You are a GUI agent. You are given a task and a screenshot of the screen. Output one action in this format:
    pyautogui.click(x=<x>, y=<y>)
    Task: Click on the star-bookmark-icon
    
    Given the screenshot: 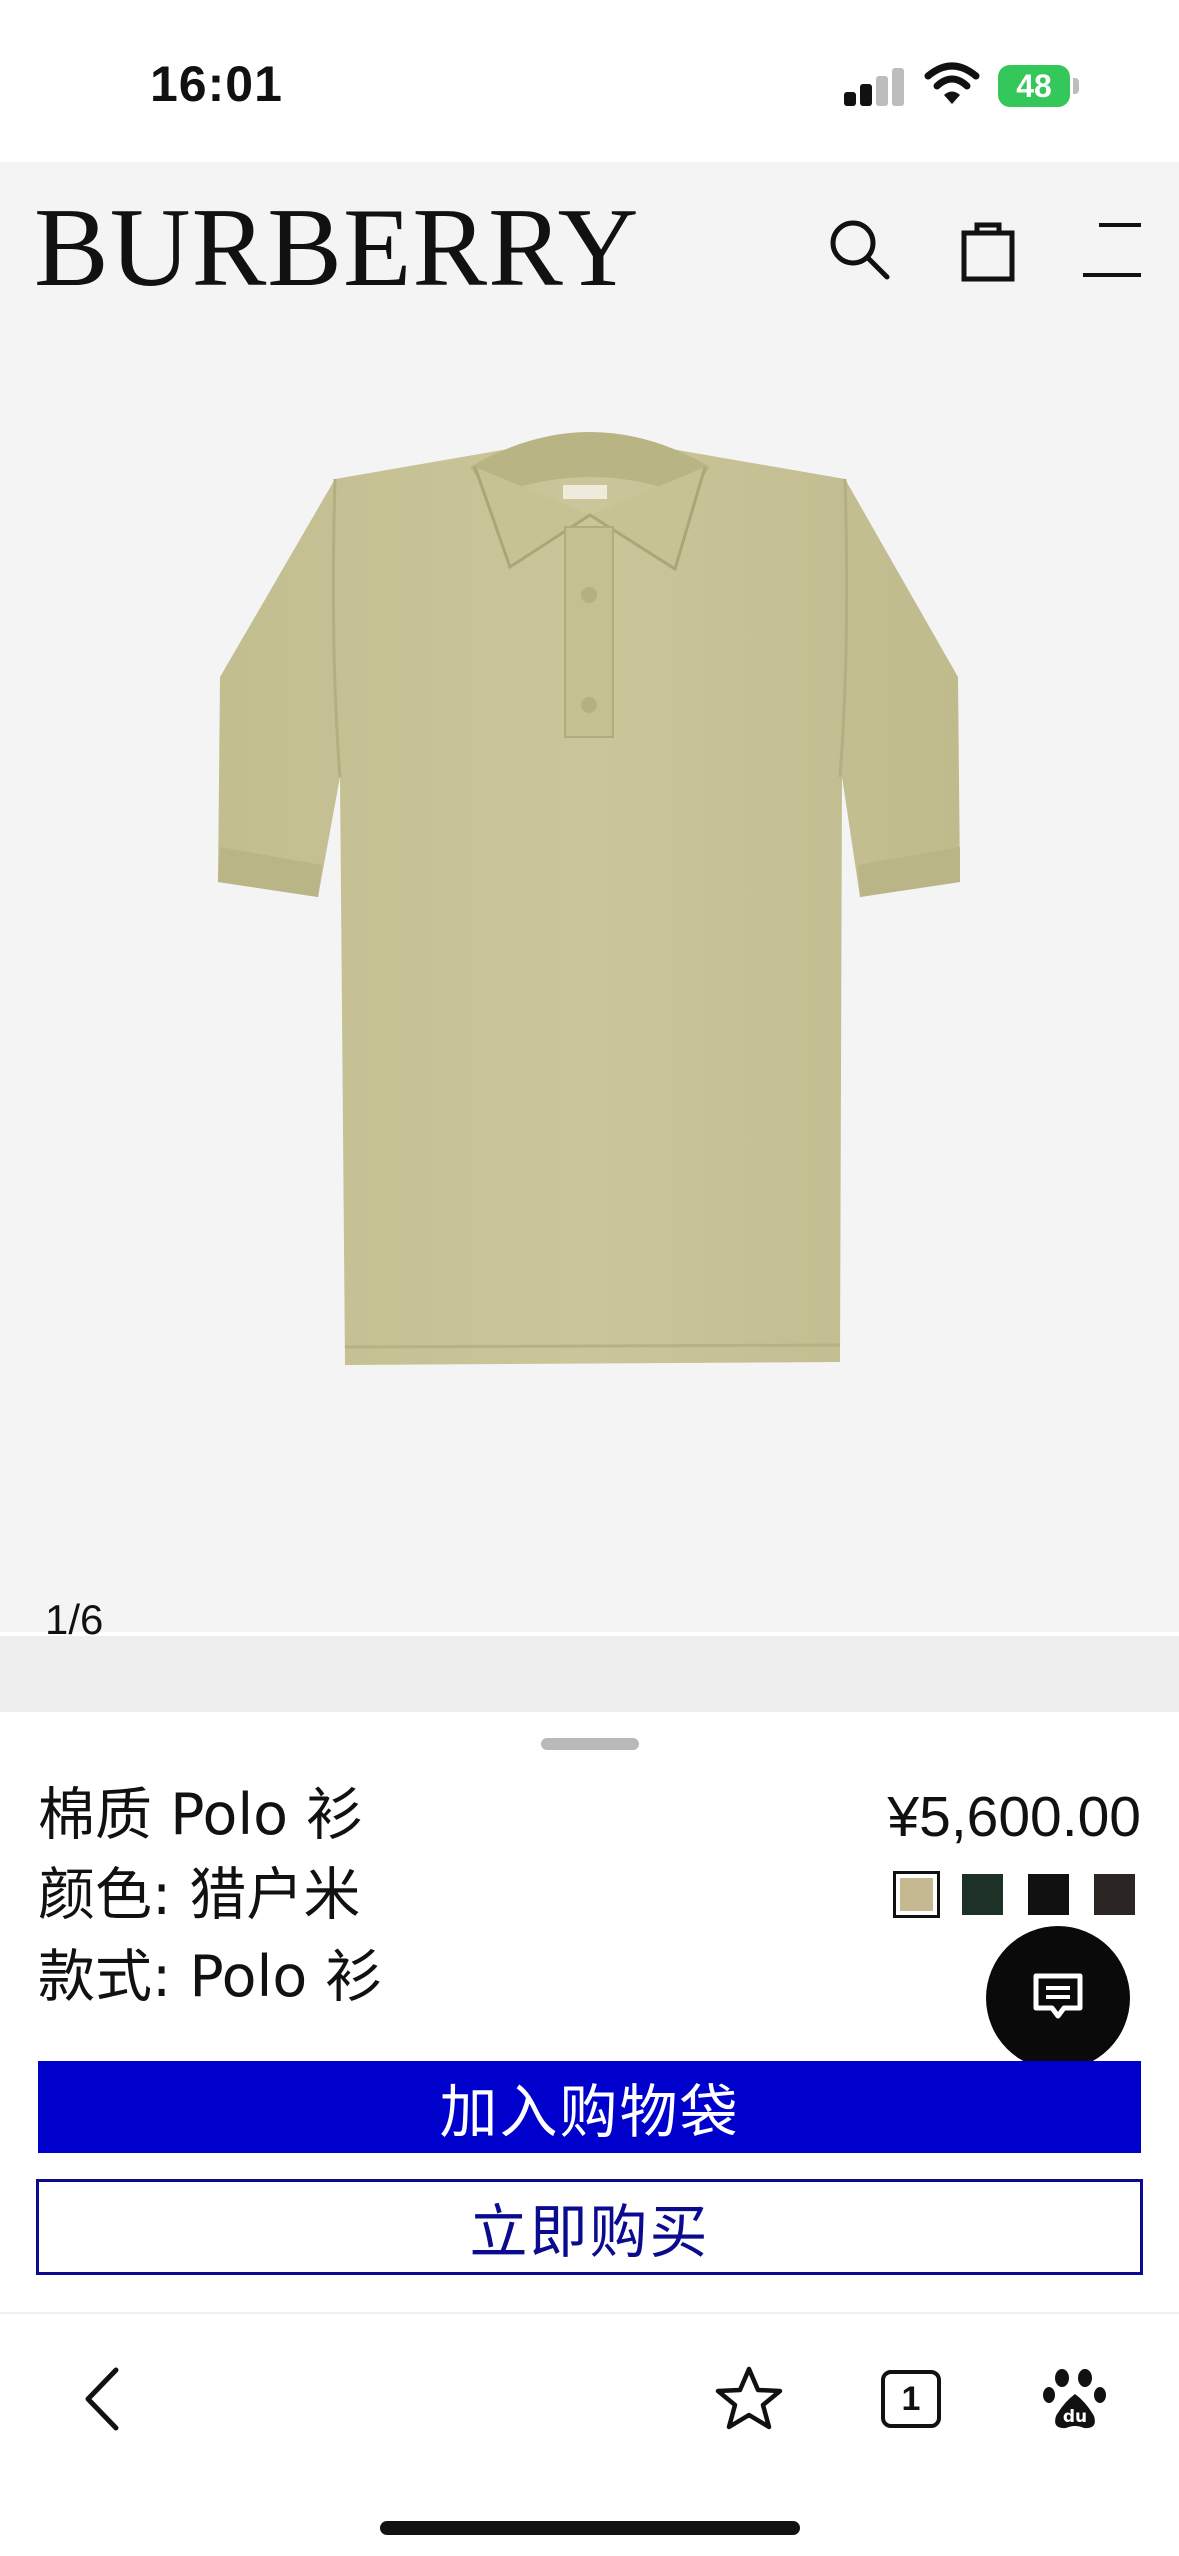 What is the action you would take?
    pyautogui.click(x=749, y=2399)
    